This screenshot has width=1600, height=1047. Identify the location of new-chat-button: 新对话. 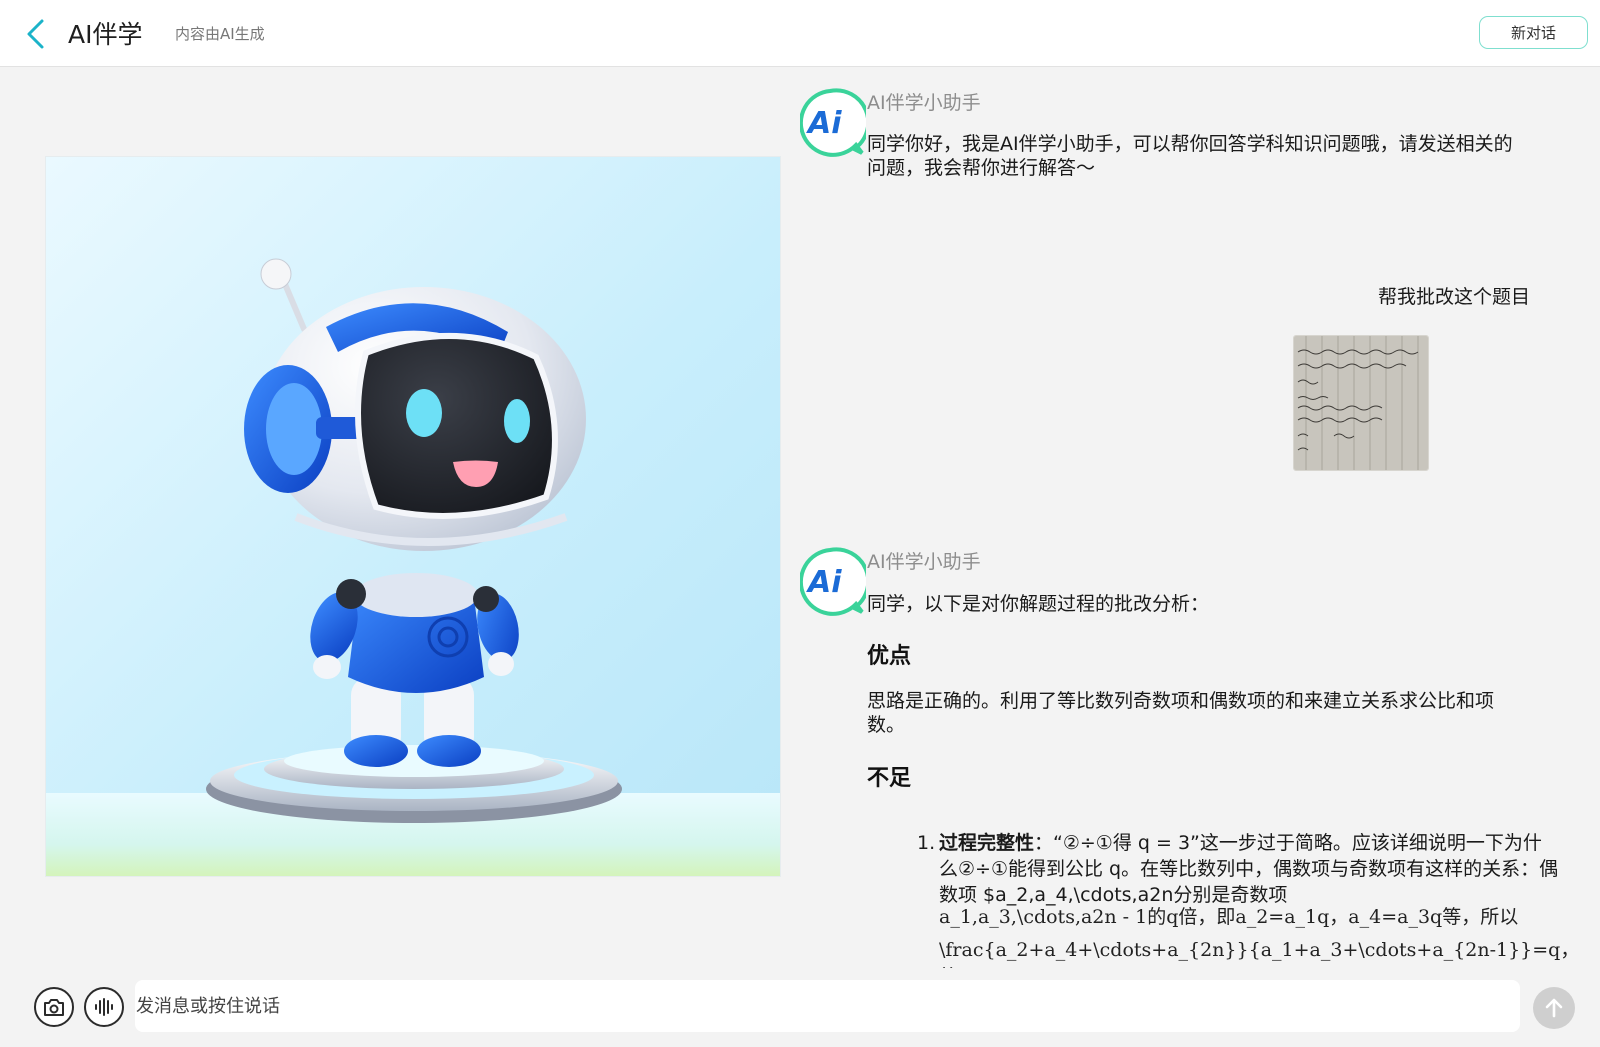
(1533, 32).